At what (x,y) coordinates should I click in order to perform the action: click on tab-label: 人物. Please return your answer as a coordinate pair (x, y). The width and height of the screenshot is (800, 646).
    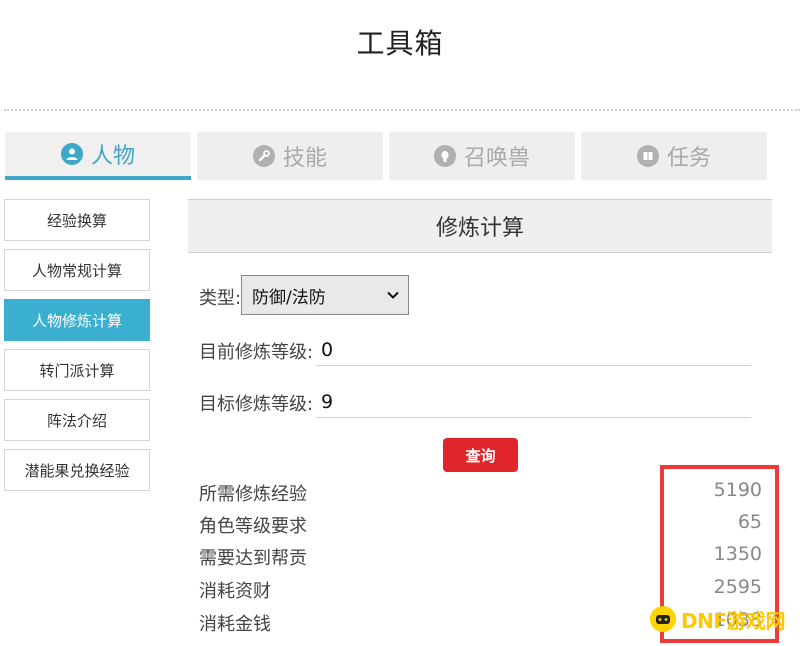
    Looking at the image, I should click on (112, 156).